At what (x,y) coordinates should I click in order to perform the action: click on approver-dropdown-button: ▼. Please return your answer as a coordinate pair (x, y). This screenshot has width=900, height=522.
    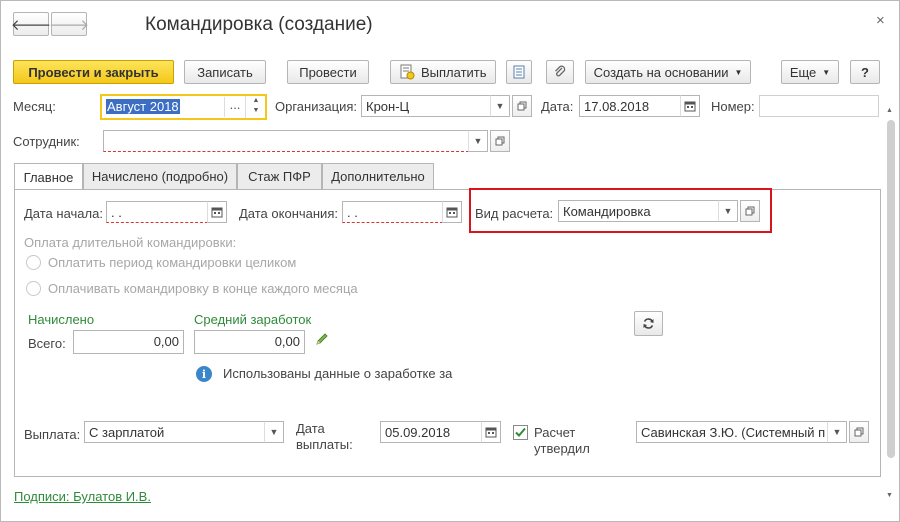
    Looking at the image, I should click on (837, 432).